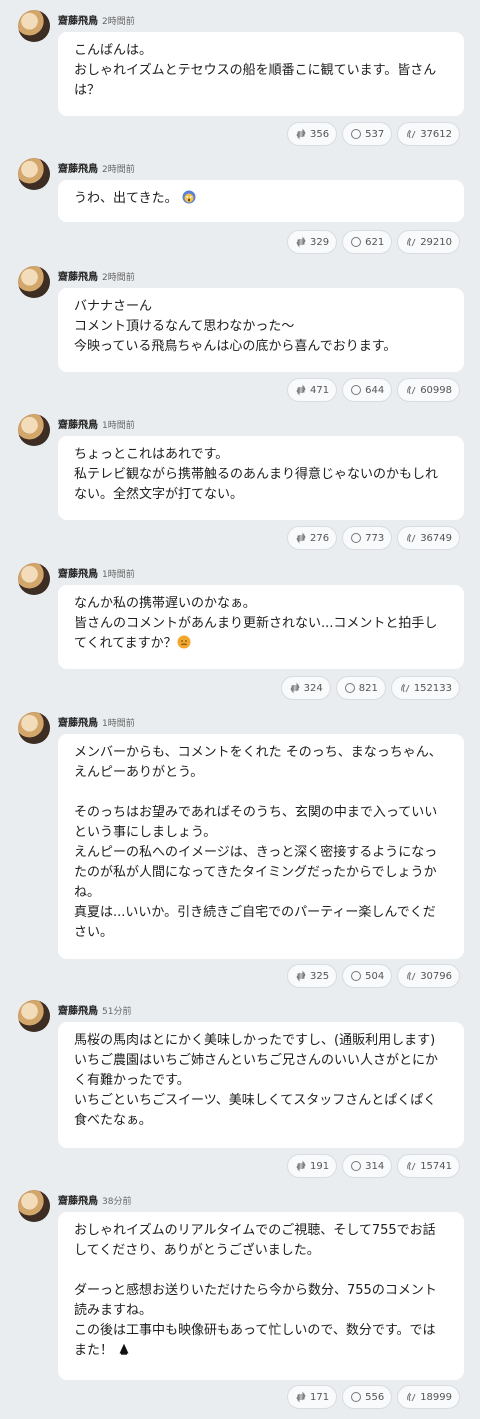 This screenshot has width=480, height=1419. I want to click on retweet-count: 191, so click(320, 1166).